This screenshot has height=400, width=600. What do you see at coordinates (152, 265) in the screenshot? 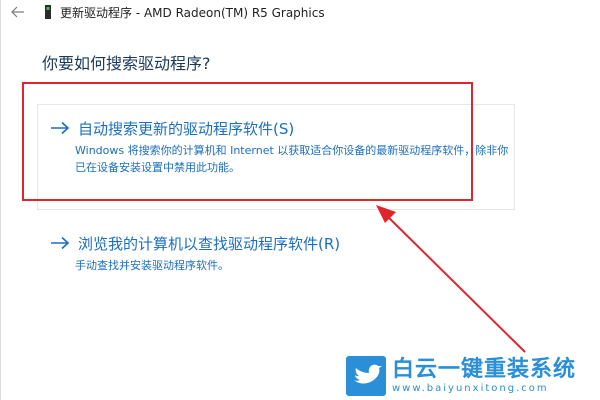
I see `option-browse-computer-description: 手动查找并安装驱动程序软件。` at bounding box center [152, 265].